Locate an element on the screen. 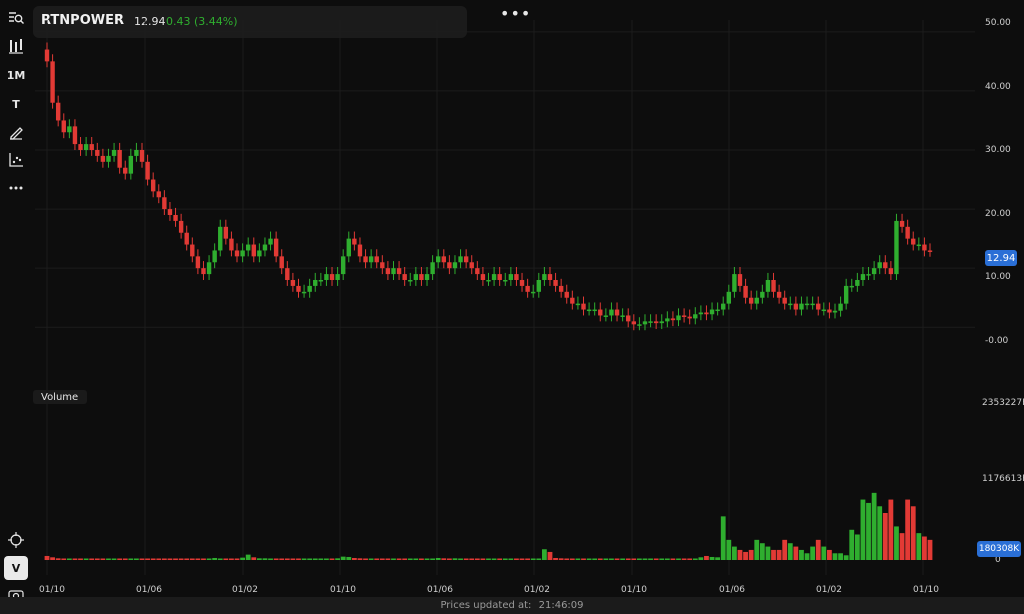  last-price-tag: 12.94 is located at coordinates (1001, 258).